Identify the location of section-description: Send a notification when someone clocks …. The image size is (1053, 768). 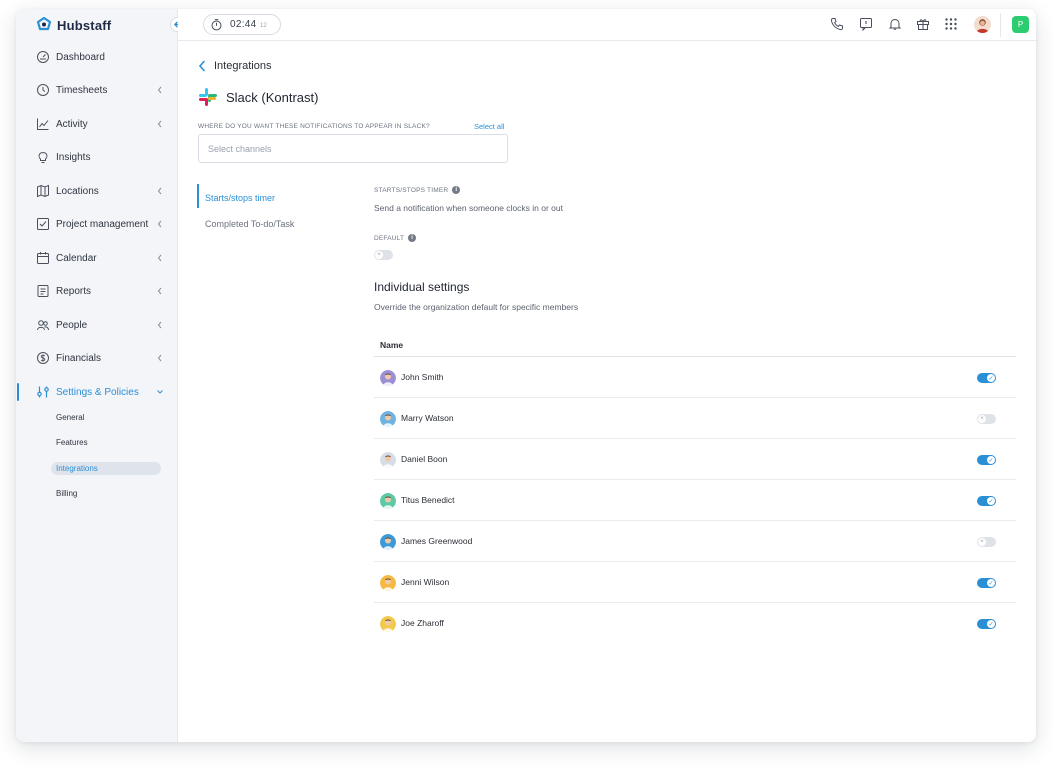
(469, 208).